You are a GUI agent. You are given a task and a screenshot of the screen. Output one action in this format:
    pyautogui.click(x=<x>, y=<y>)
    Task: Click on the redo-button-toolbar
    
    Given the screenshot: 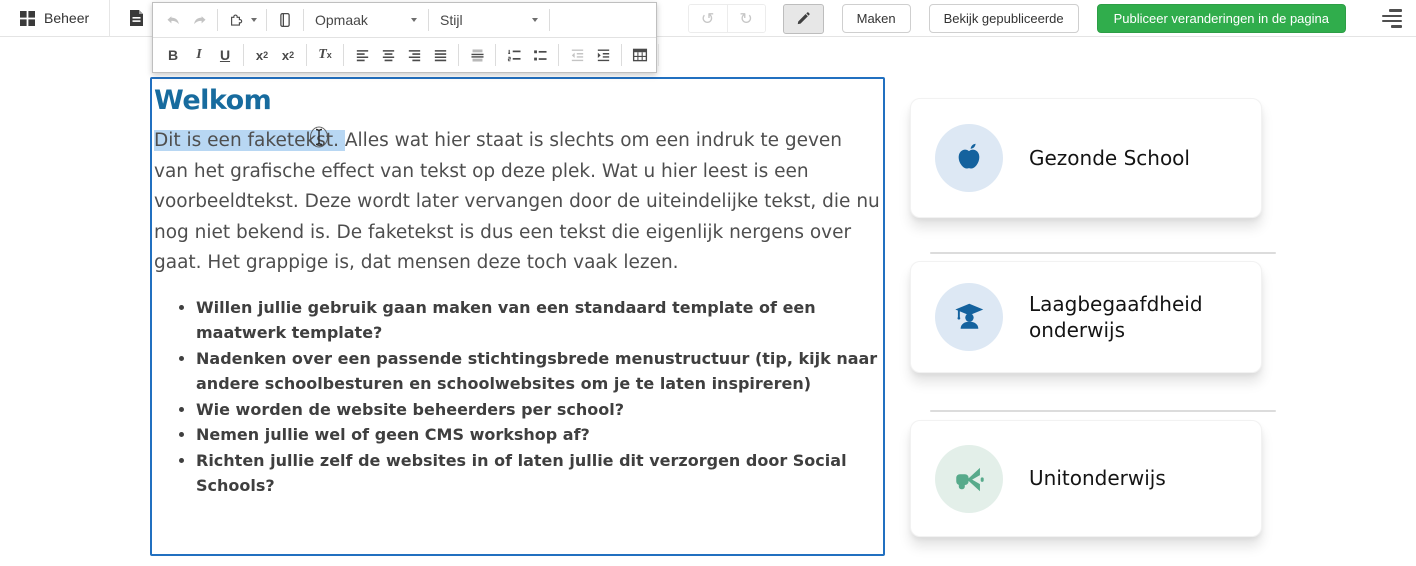 What is the action you would take?
    pyautogui.click(x=199, y=20)
    